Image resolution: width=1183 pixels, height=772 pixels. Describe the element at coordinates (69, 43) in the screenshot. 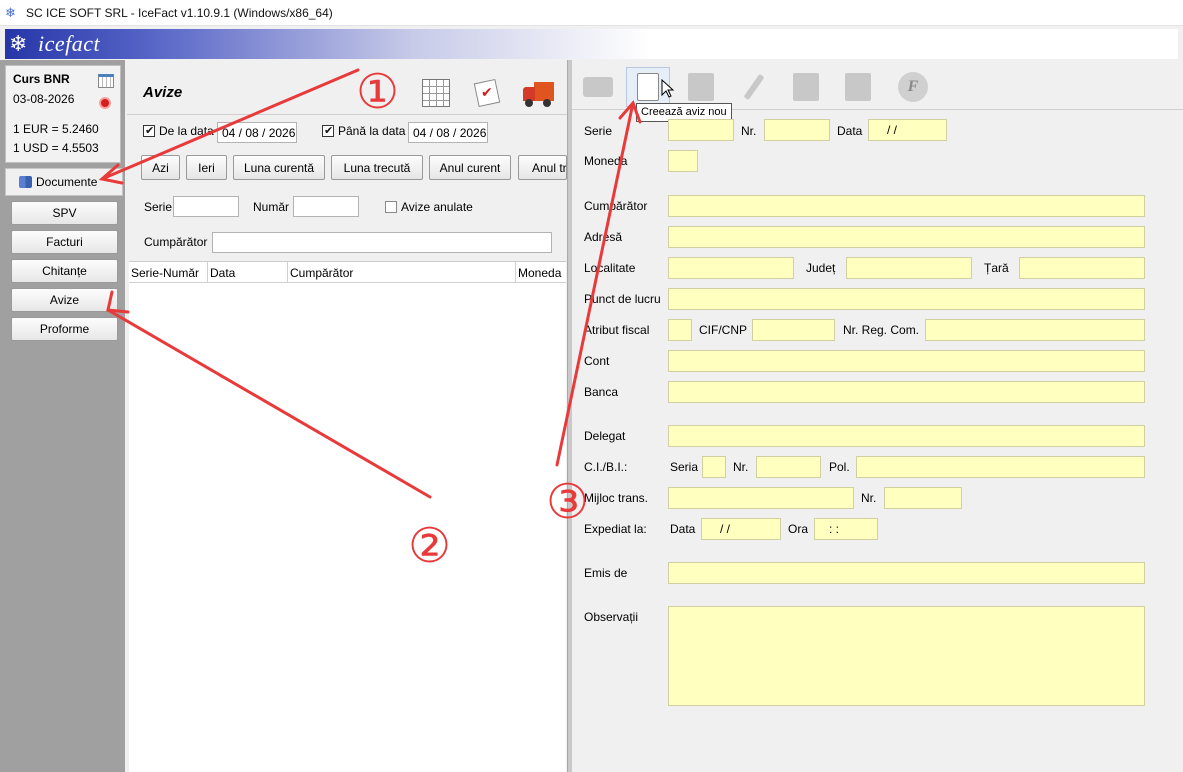

I see `app-logo: icefact` at that location.